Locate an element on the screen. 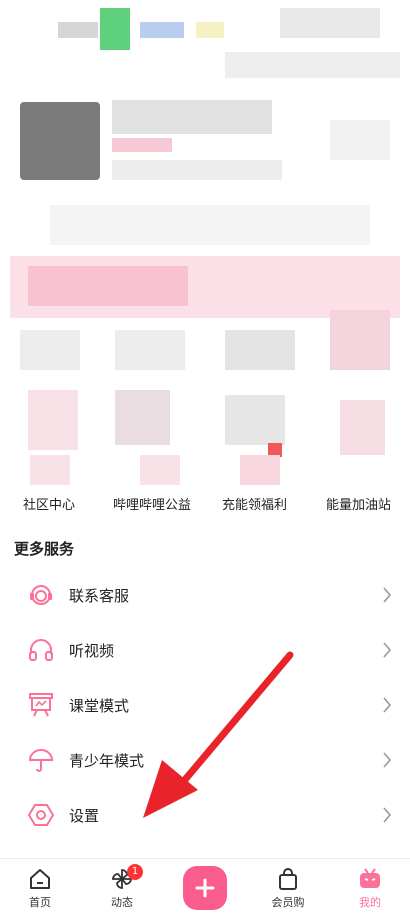 The image size is (410, 914). service-label: 听视频 is located at coordinates (92, 651).